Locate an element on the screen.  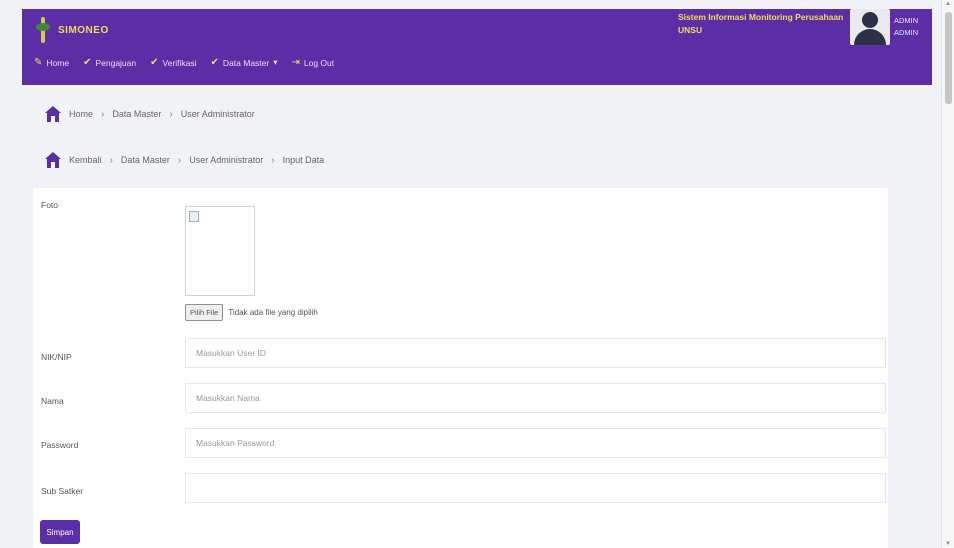
menu-item-verifikasi: ✔ Verifikasi is located at coordinates (173, 62).